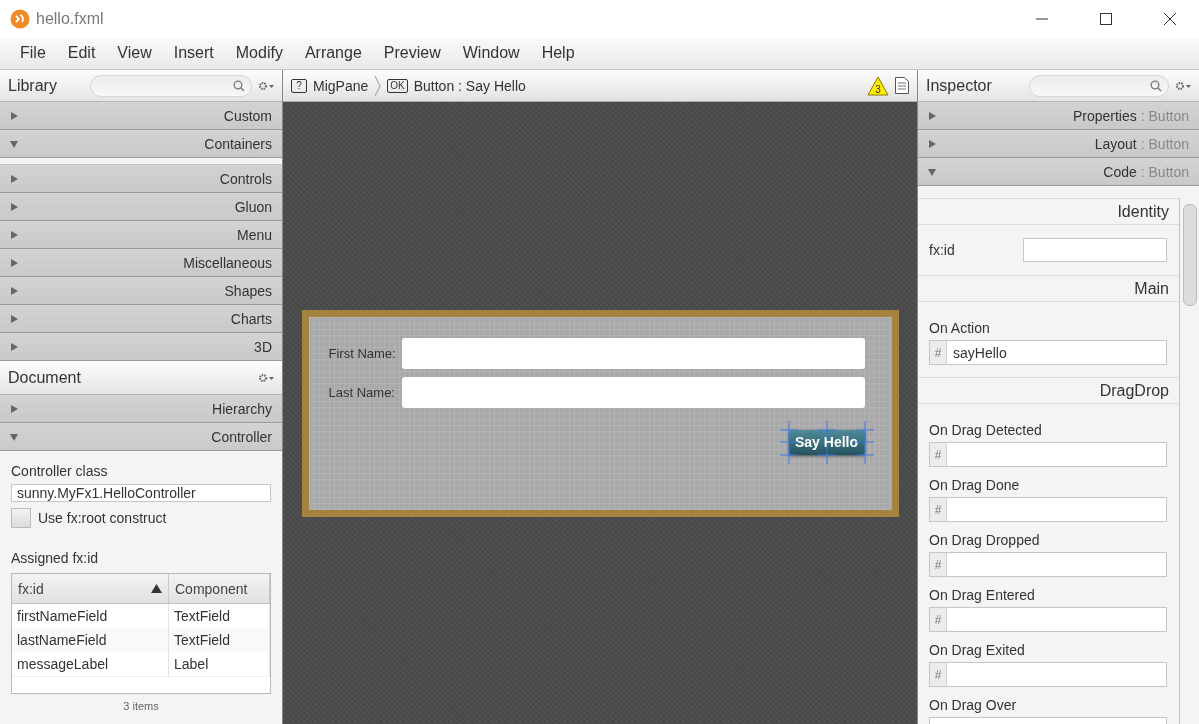 Image resolution: width=1199 pixels, height=724 pixels. I want to click on breadcrumb-item: OK Button : Say Hello, so click(456, 85).